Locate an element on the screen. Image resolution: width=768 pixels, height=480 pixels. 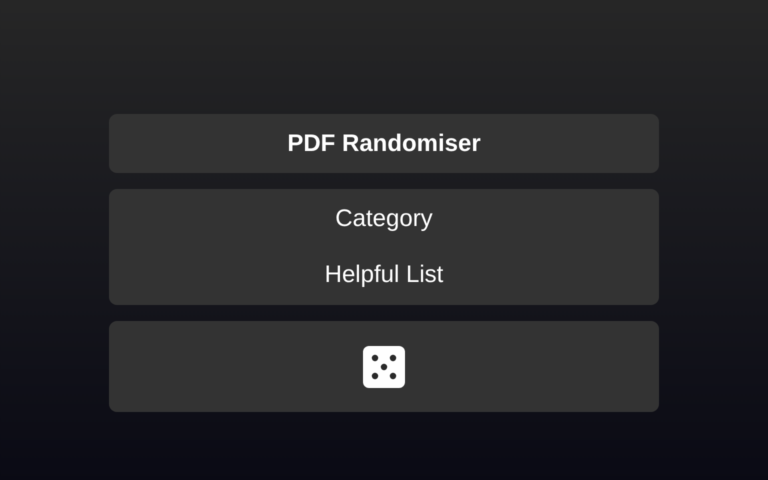
menu-item: Category is located at coordinates (384, 219).